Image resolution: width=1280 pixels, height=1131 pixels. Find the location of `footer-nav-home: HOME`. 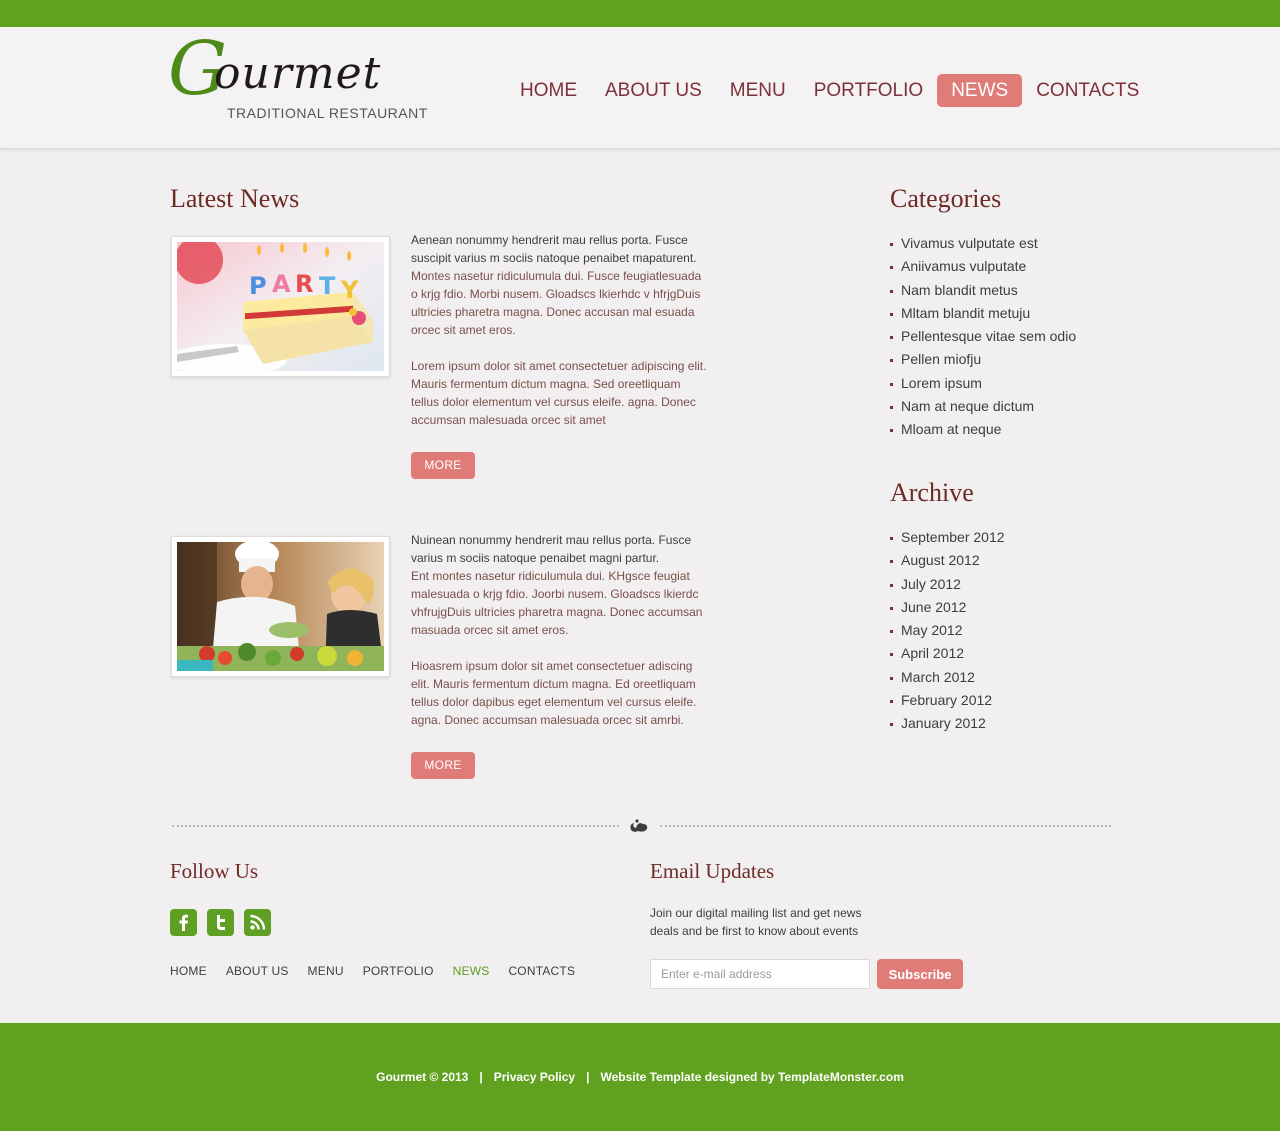

footer-nav-home: HOME is located at coordinates (188, 971).